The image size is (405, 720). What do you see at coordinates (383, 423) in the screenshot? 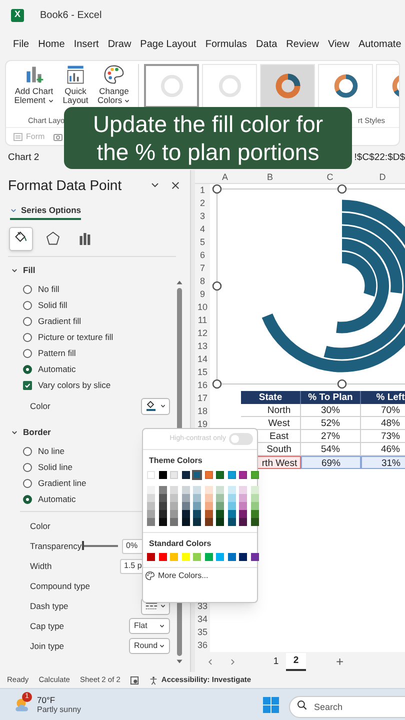
I see `table-cell: 48%` at bounding box center [383, 423].